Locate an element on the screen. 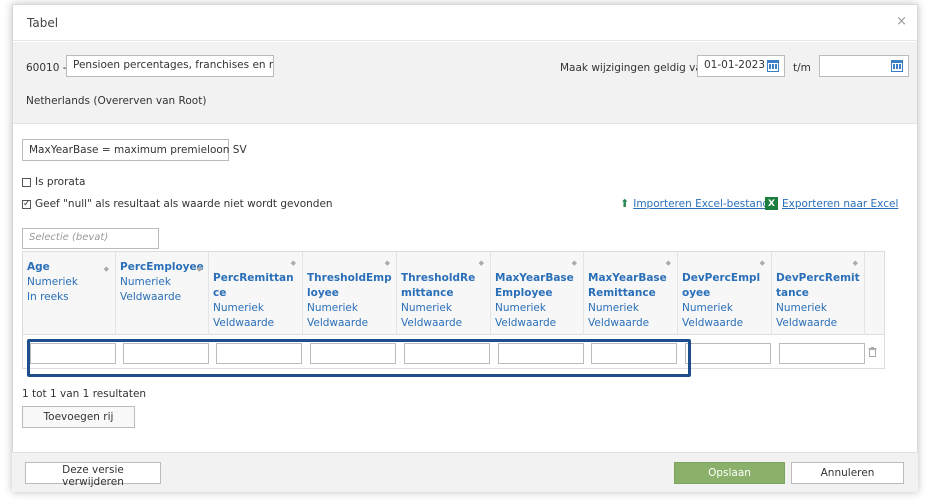 Image resolution: width=928 pixels, height=501 pixels. description-field: MaxYearBase = maximum premieloon SV is located at coordinates (134, 150).